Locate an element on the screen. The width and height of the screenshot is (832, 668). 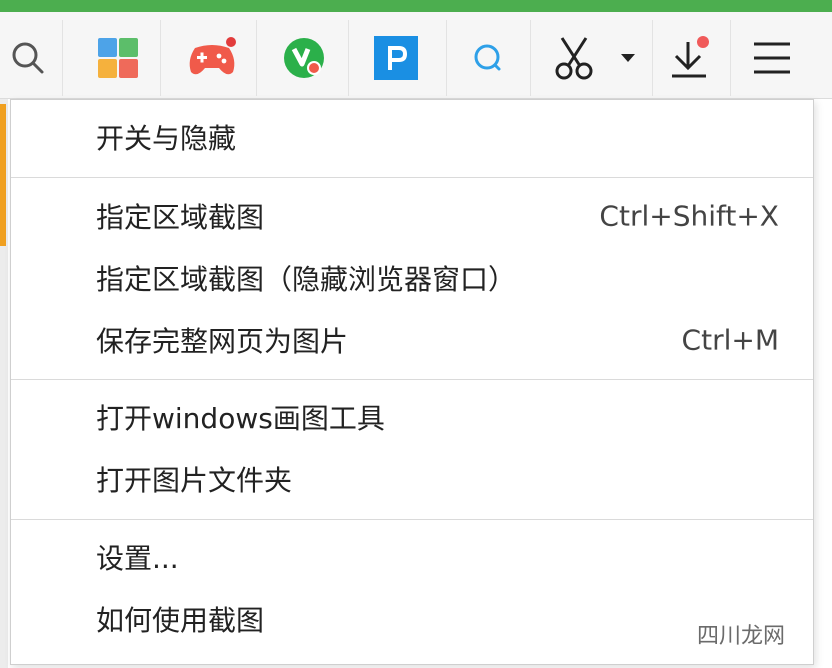
menu-item-how-to-use: 如何使用截图 is located at coordinates (413, 619).